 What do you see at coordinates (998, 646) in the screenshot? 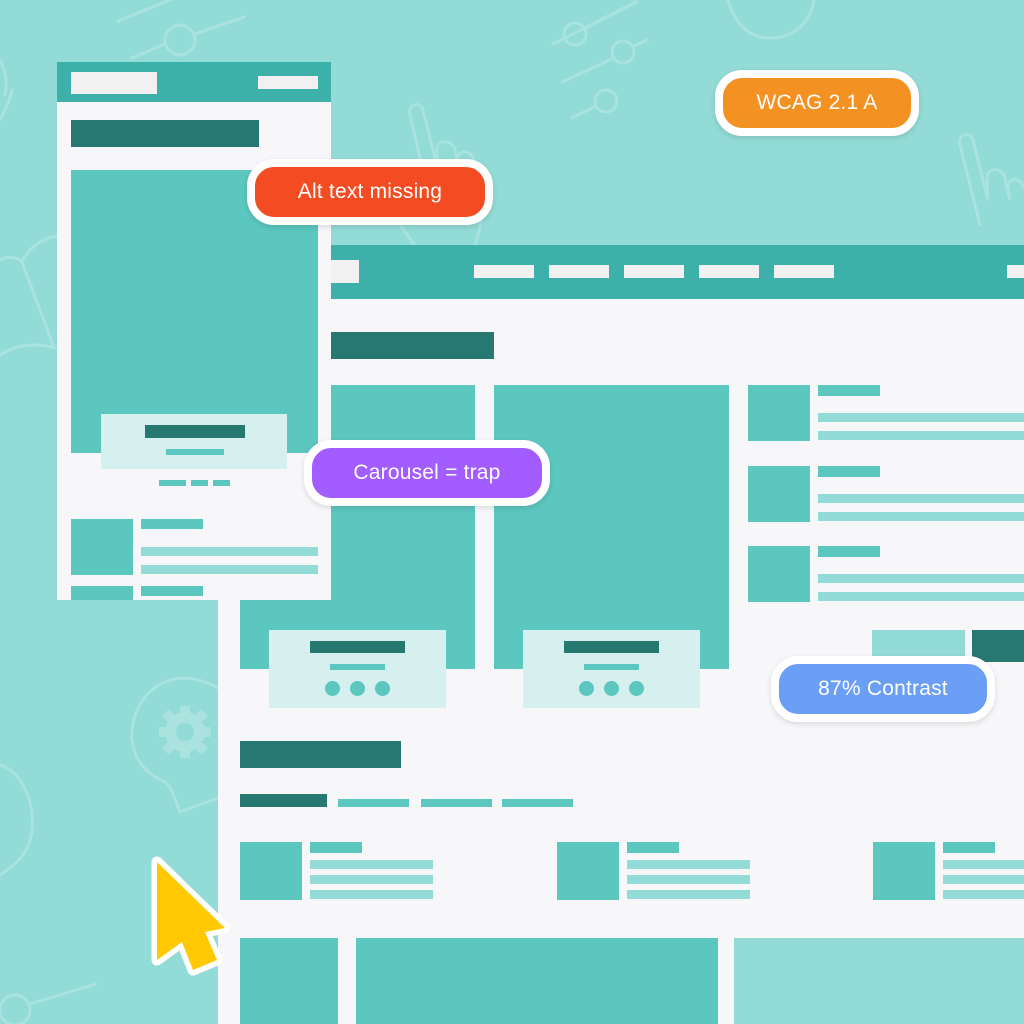
I see `primary-button` at bounding box center [998, 646].